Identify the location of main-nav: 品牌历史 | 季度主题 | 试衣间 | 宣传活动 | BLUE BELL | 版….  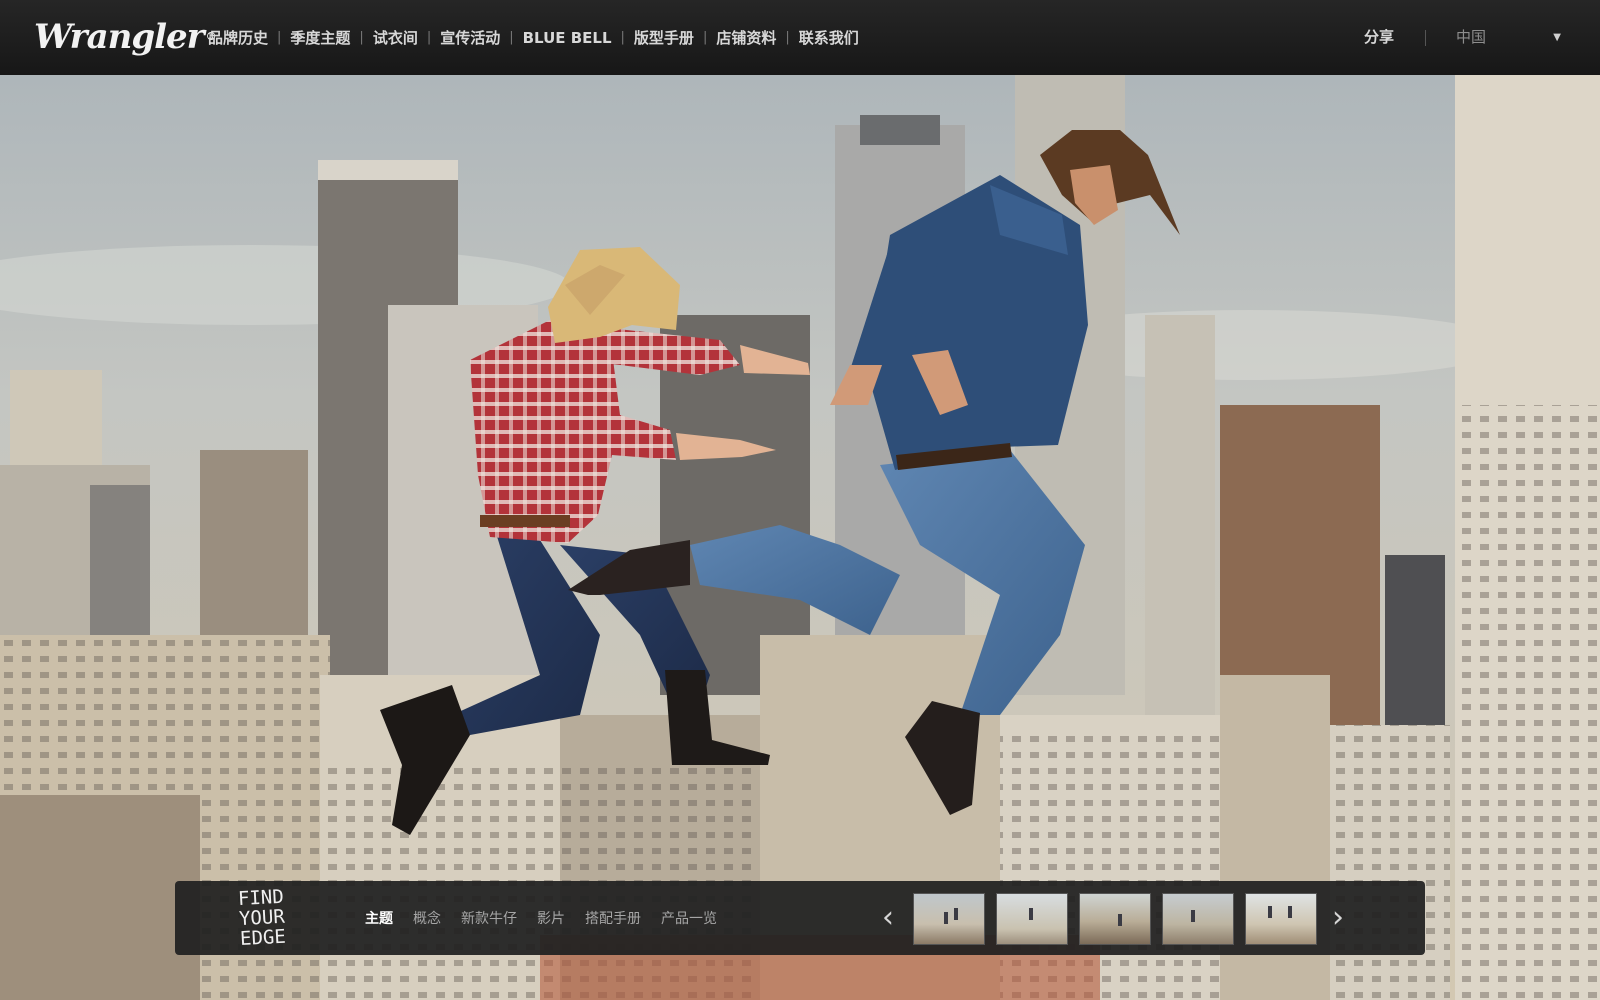
(533, 37).